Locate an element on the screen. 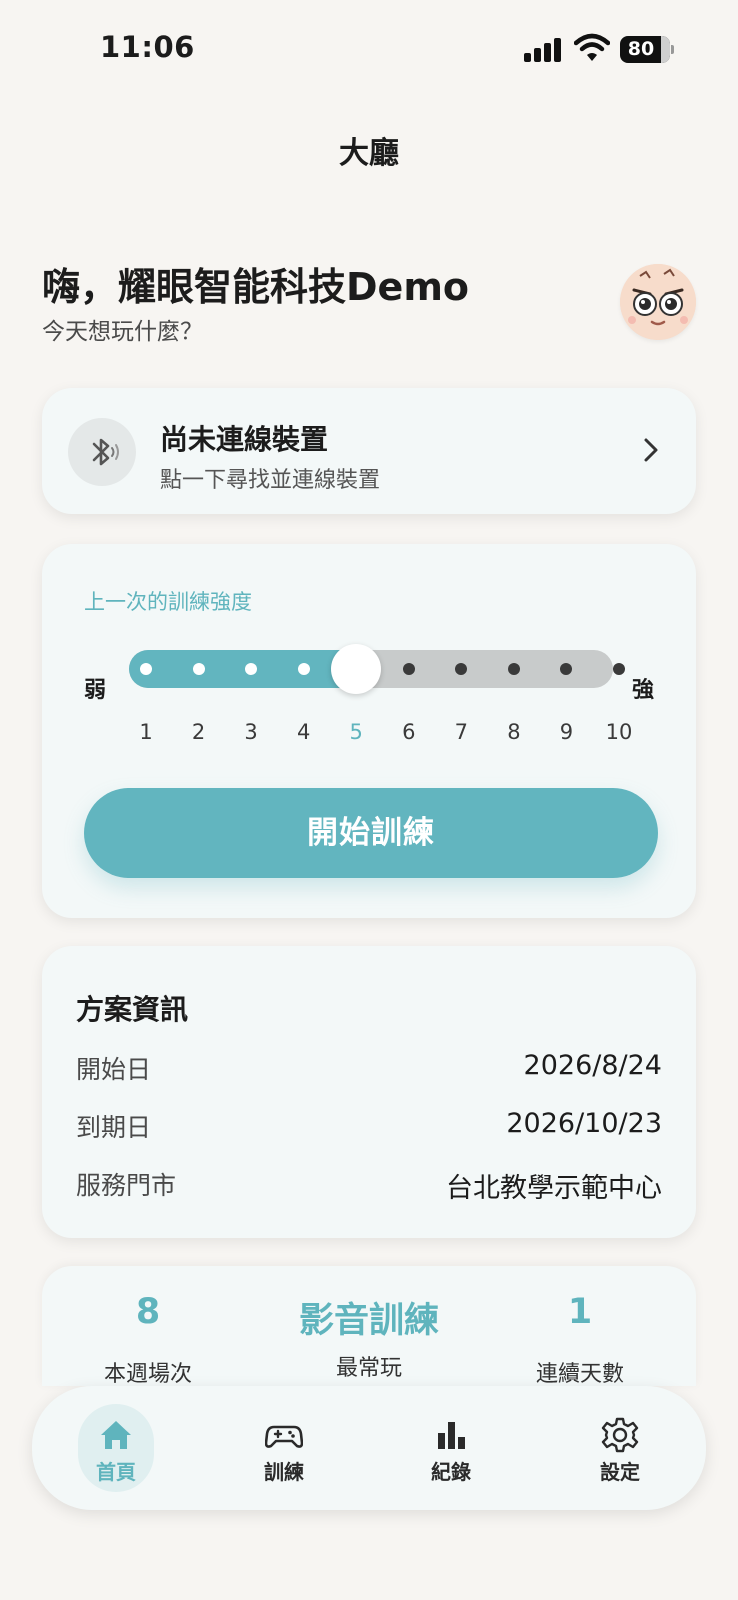 This screenshot has width=738, height=1600. stats-card: 8 本週場次 影音訓練 最常玩 1 連續天數 is located at coordinates (369, 1326).